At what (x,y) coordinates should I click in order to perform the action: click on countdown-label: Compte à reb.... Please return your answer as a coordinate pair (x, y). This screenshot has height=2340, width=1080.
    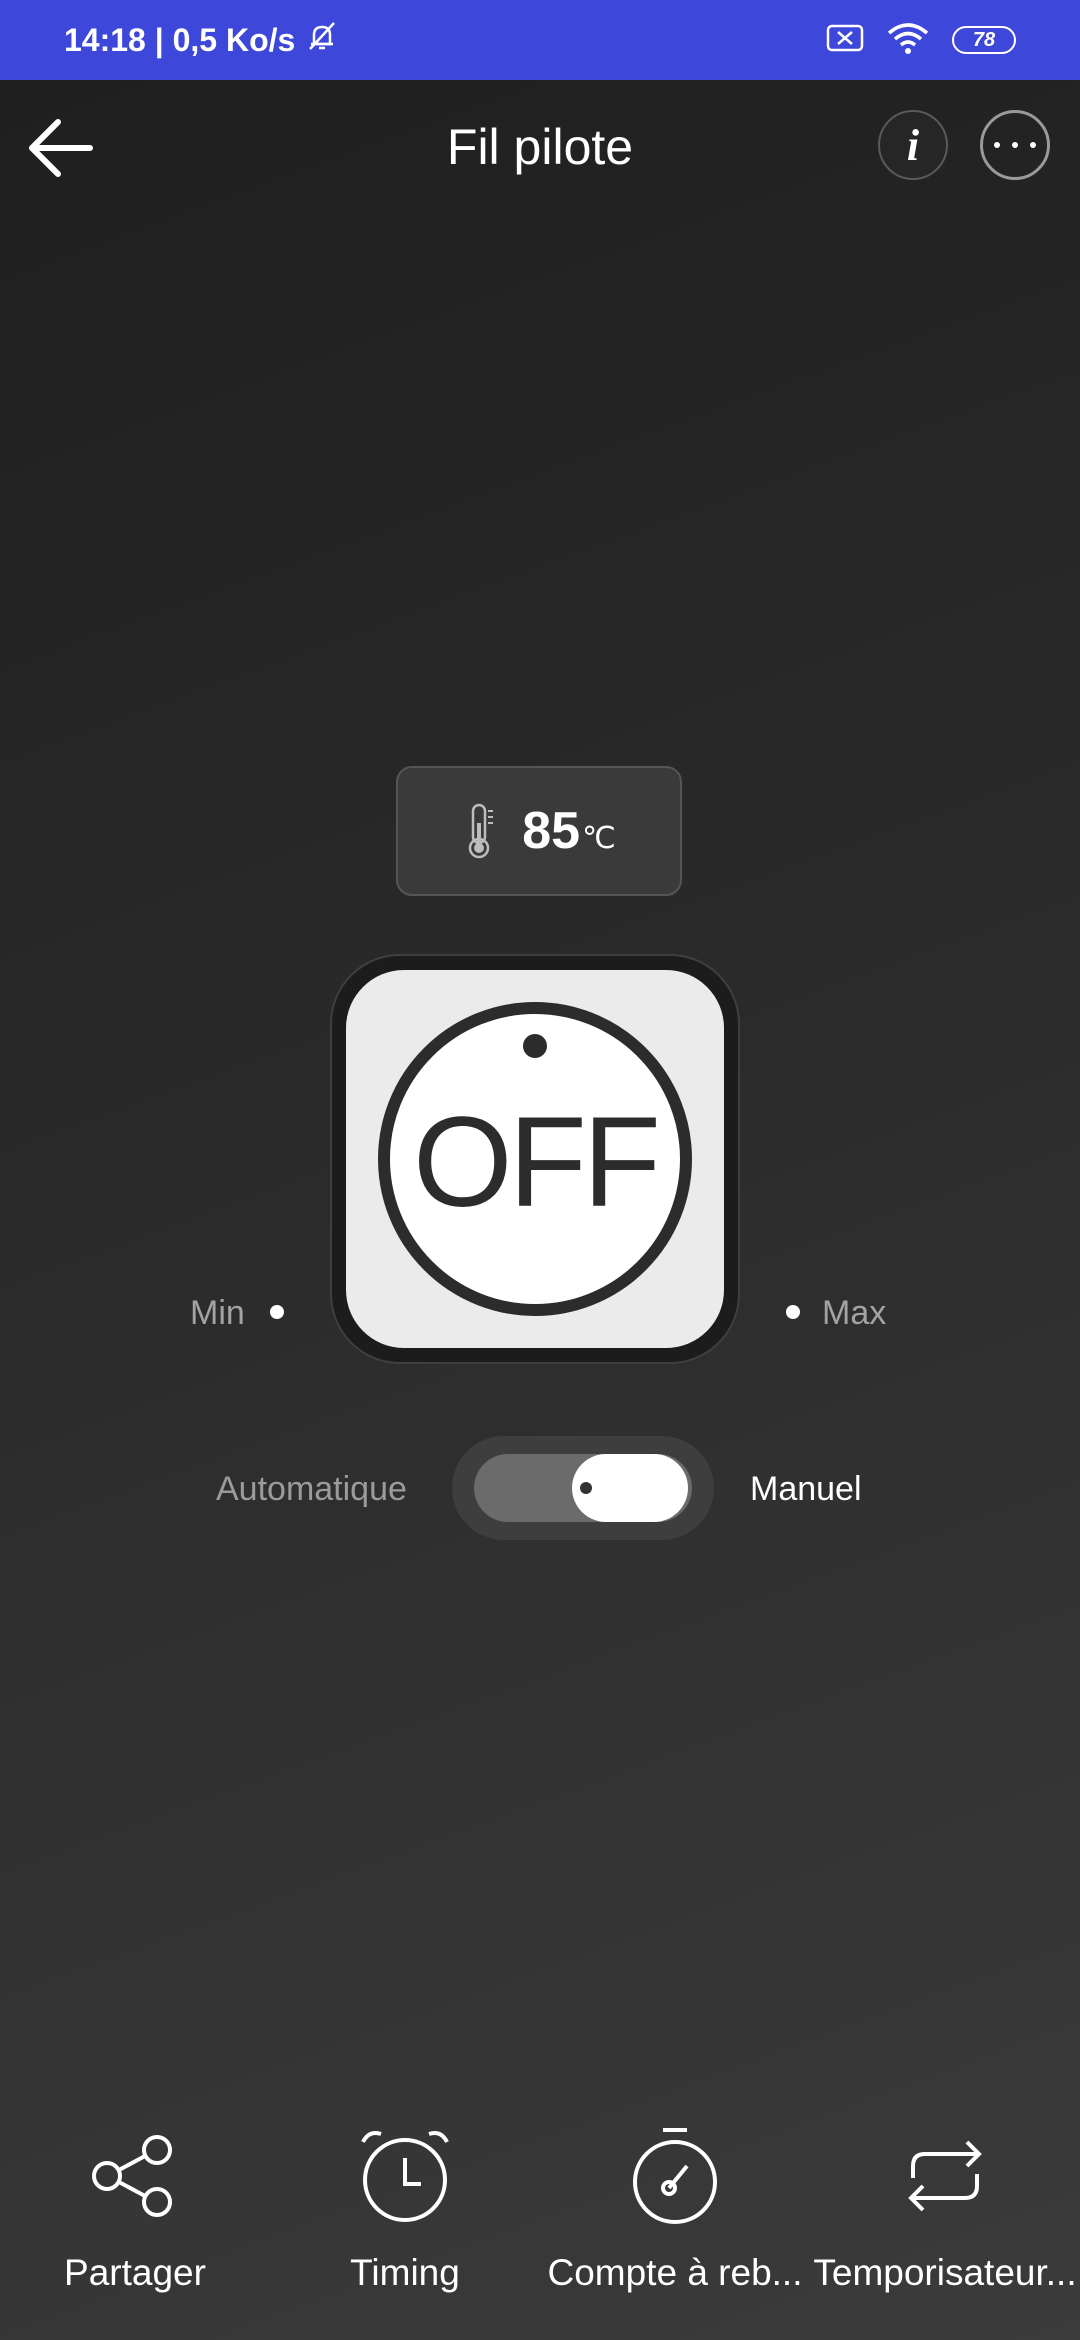
    Looking at the image, I should click on (675, 2272).